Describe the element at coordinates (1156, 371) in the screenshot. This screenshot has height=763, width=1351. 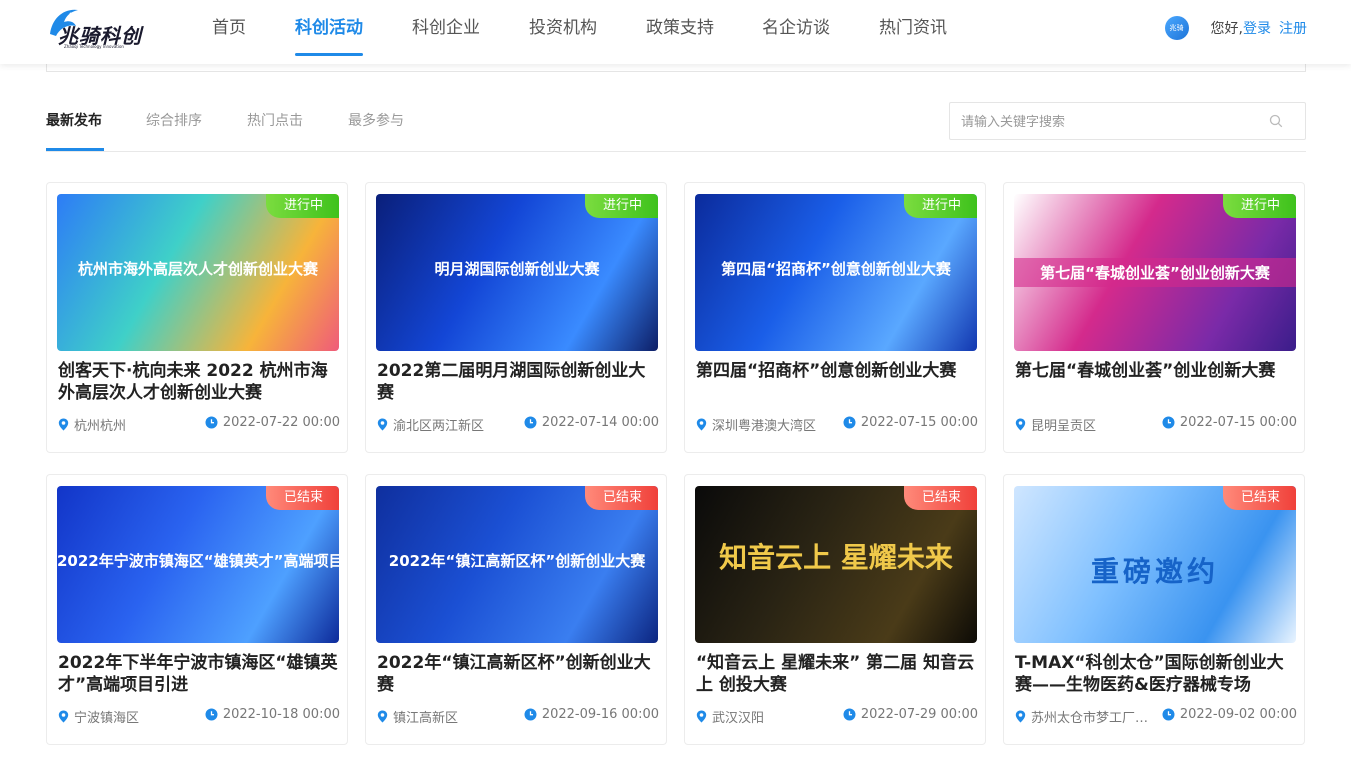
I see `activity-title: 第七届“春城创业荟”创业创新大赛` at that location.